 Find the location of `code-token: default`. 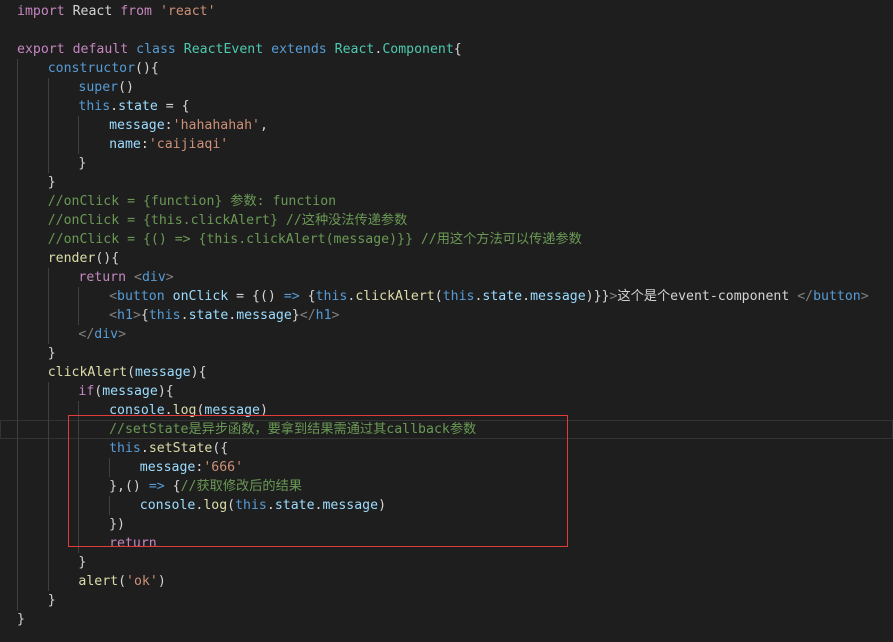

code-token: default is located at coordinates (100, 49).